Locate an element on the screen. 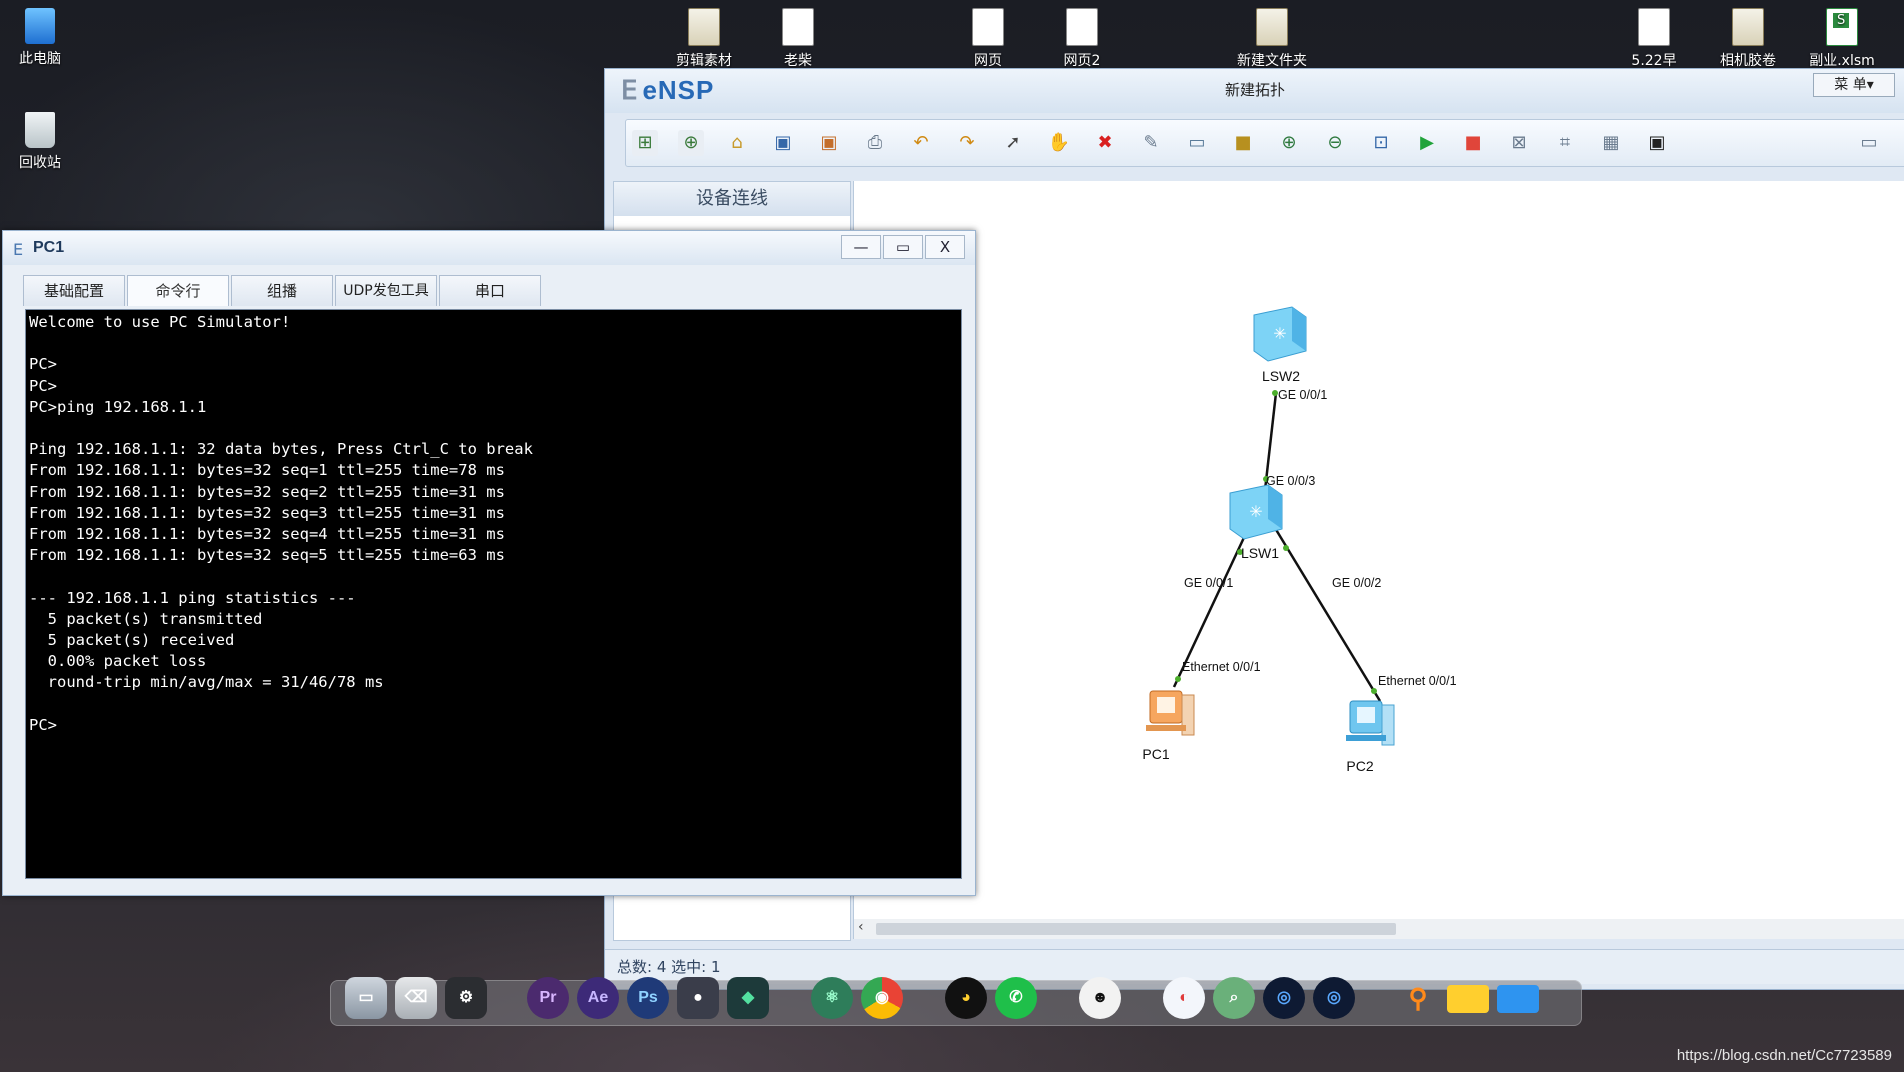 Image resolution: width=1904 pixels, height=1072 pixels. pc1-titlebar: ⴹ PC1 — ▭ X is located at coordinates (489, 248).